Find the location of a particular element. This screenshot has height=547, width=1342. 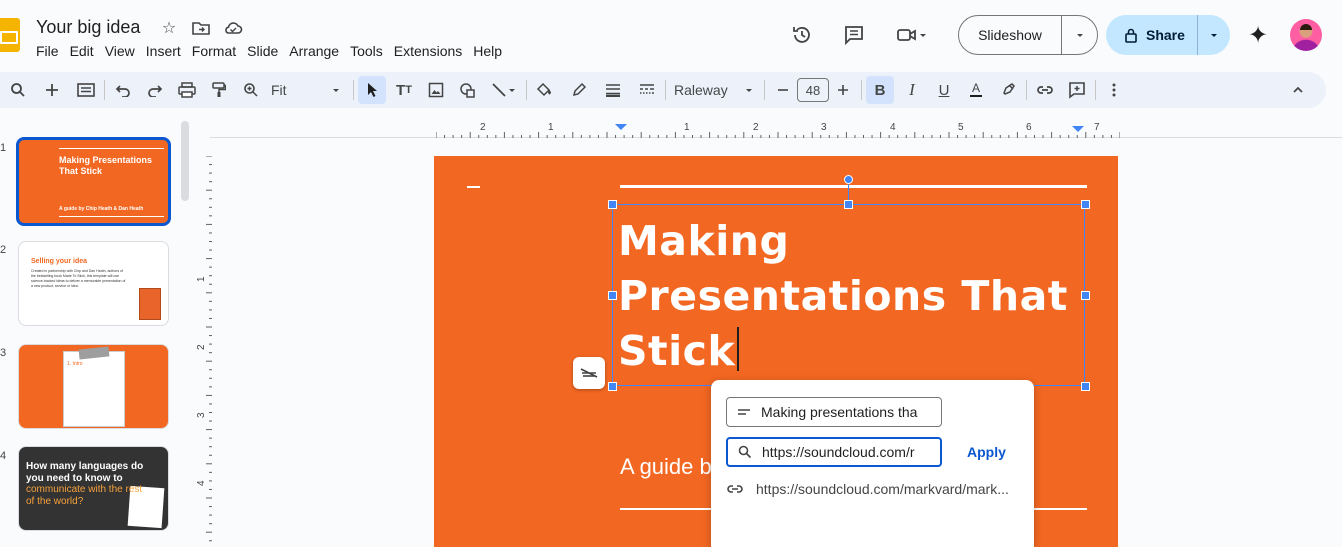

decrease-font-size-icon is located at coordinates (783, 90).